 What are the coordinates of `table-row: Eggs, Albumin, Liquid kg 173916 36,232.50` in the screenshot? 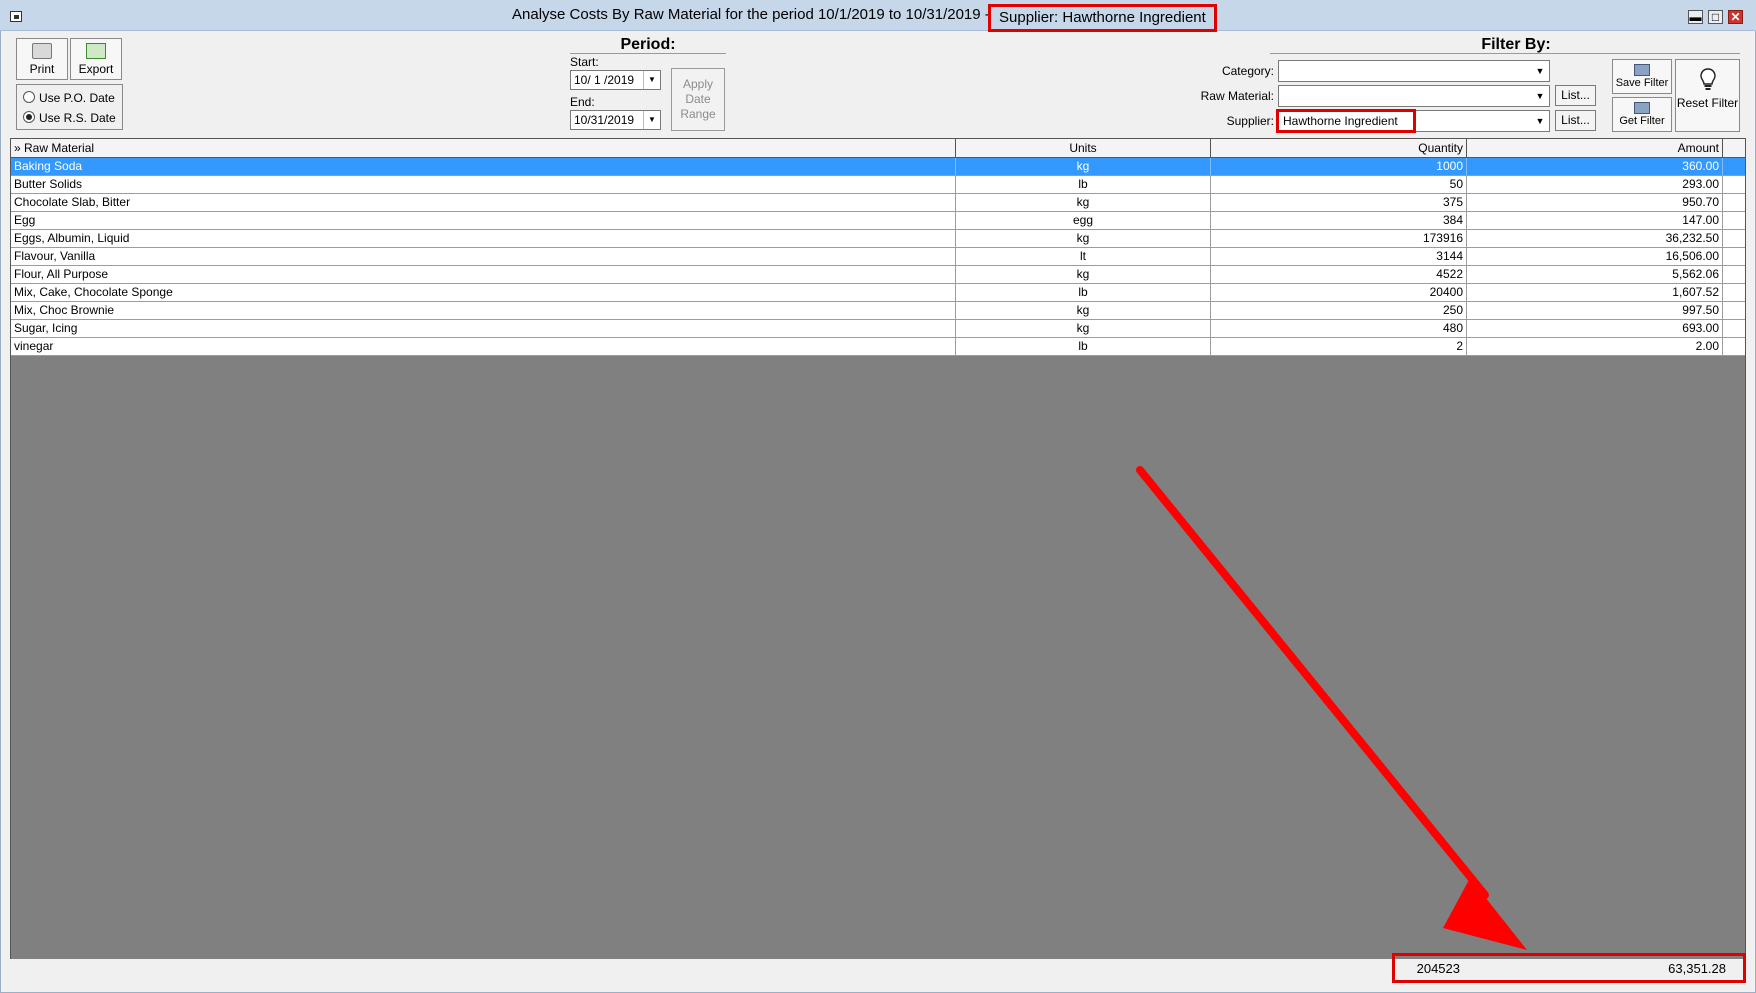 It's located at (878, 239).